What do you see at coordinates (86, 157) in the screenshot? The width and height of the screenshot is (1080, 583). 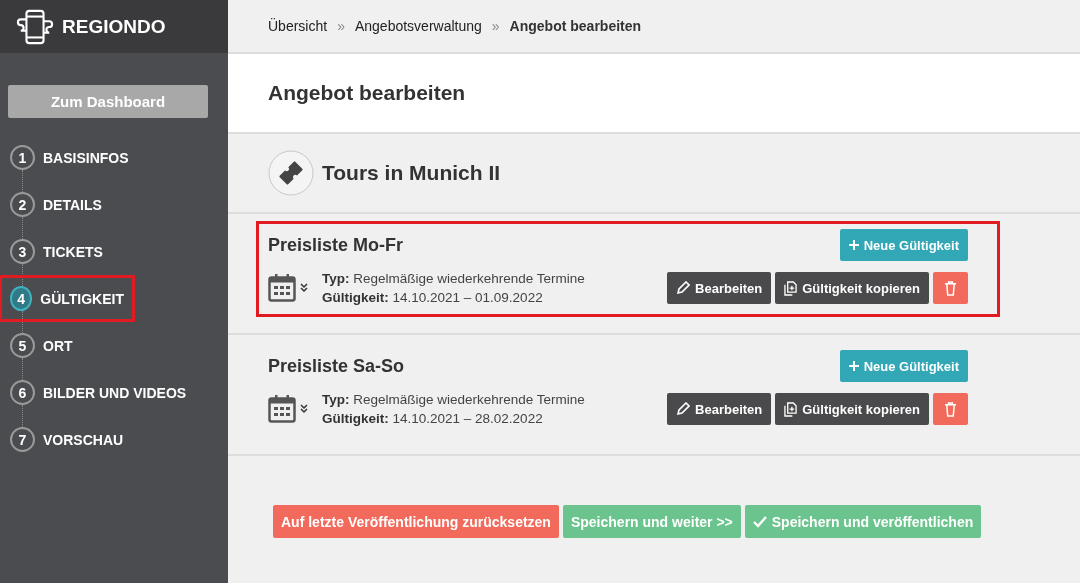 I see `step-link: BASISINFOS` at bounding box center [86, 157].